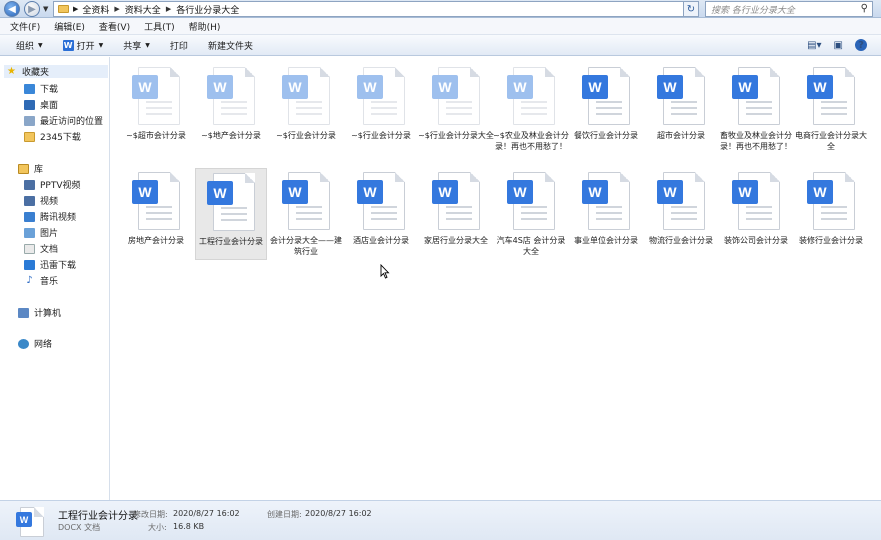  I want to click on refresh-button: ↻, so click(691, 9).